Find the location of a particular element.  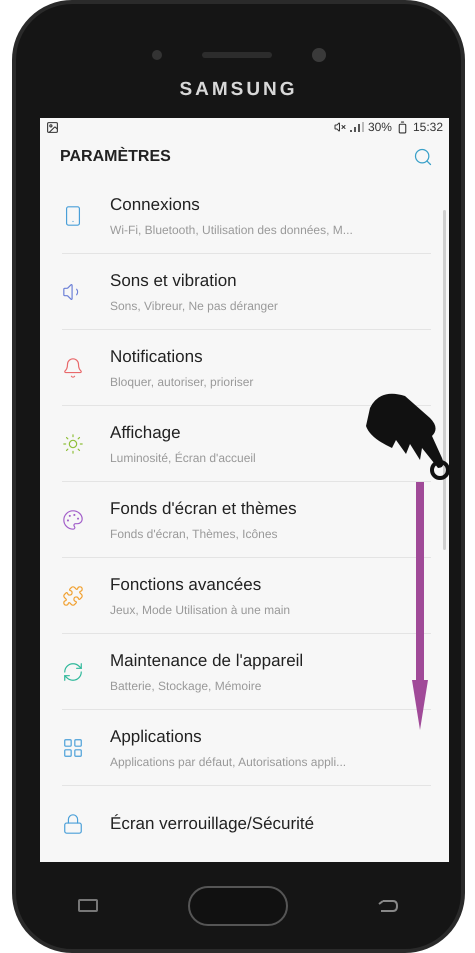

item-title: Maintenance de l'appareil is located at coordinates (207, 661).